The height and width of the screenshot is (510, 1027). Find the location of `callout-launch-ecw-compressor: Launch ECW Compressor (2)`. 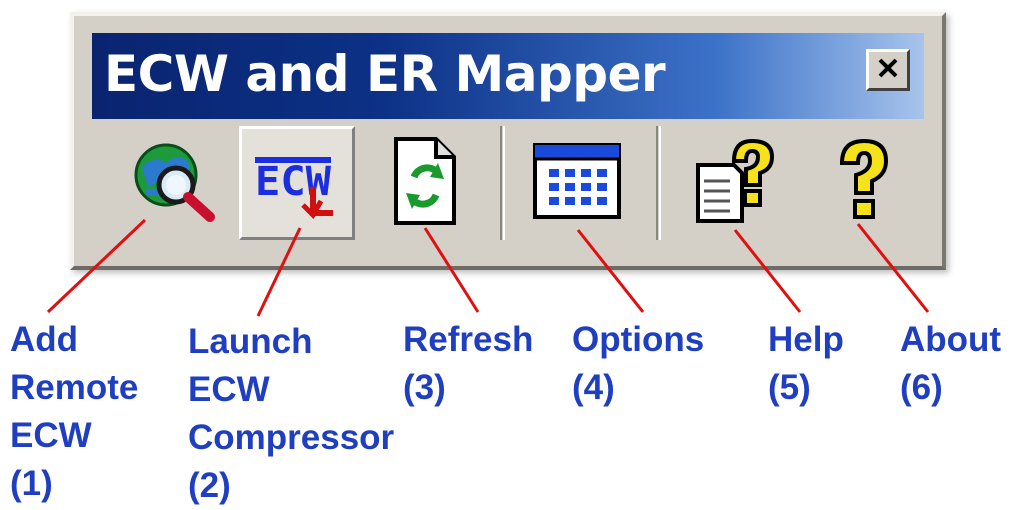

callout-launch-ecw-compressor: Launch ECW Compressor (2) is located at coordinates (291, 414).